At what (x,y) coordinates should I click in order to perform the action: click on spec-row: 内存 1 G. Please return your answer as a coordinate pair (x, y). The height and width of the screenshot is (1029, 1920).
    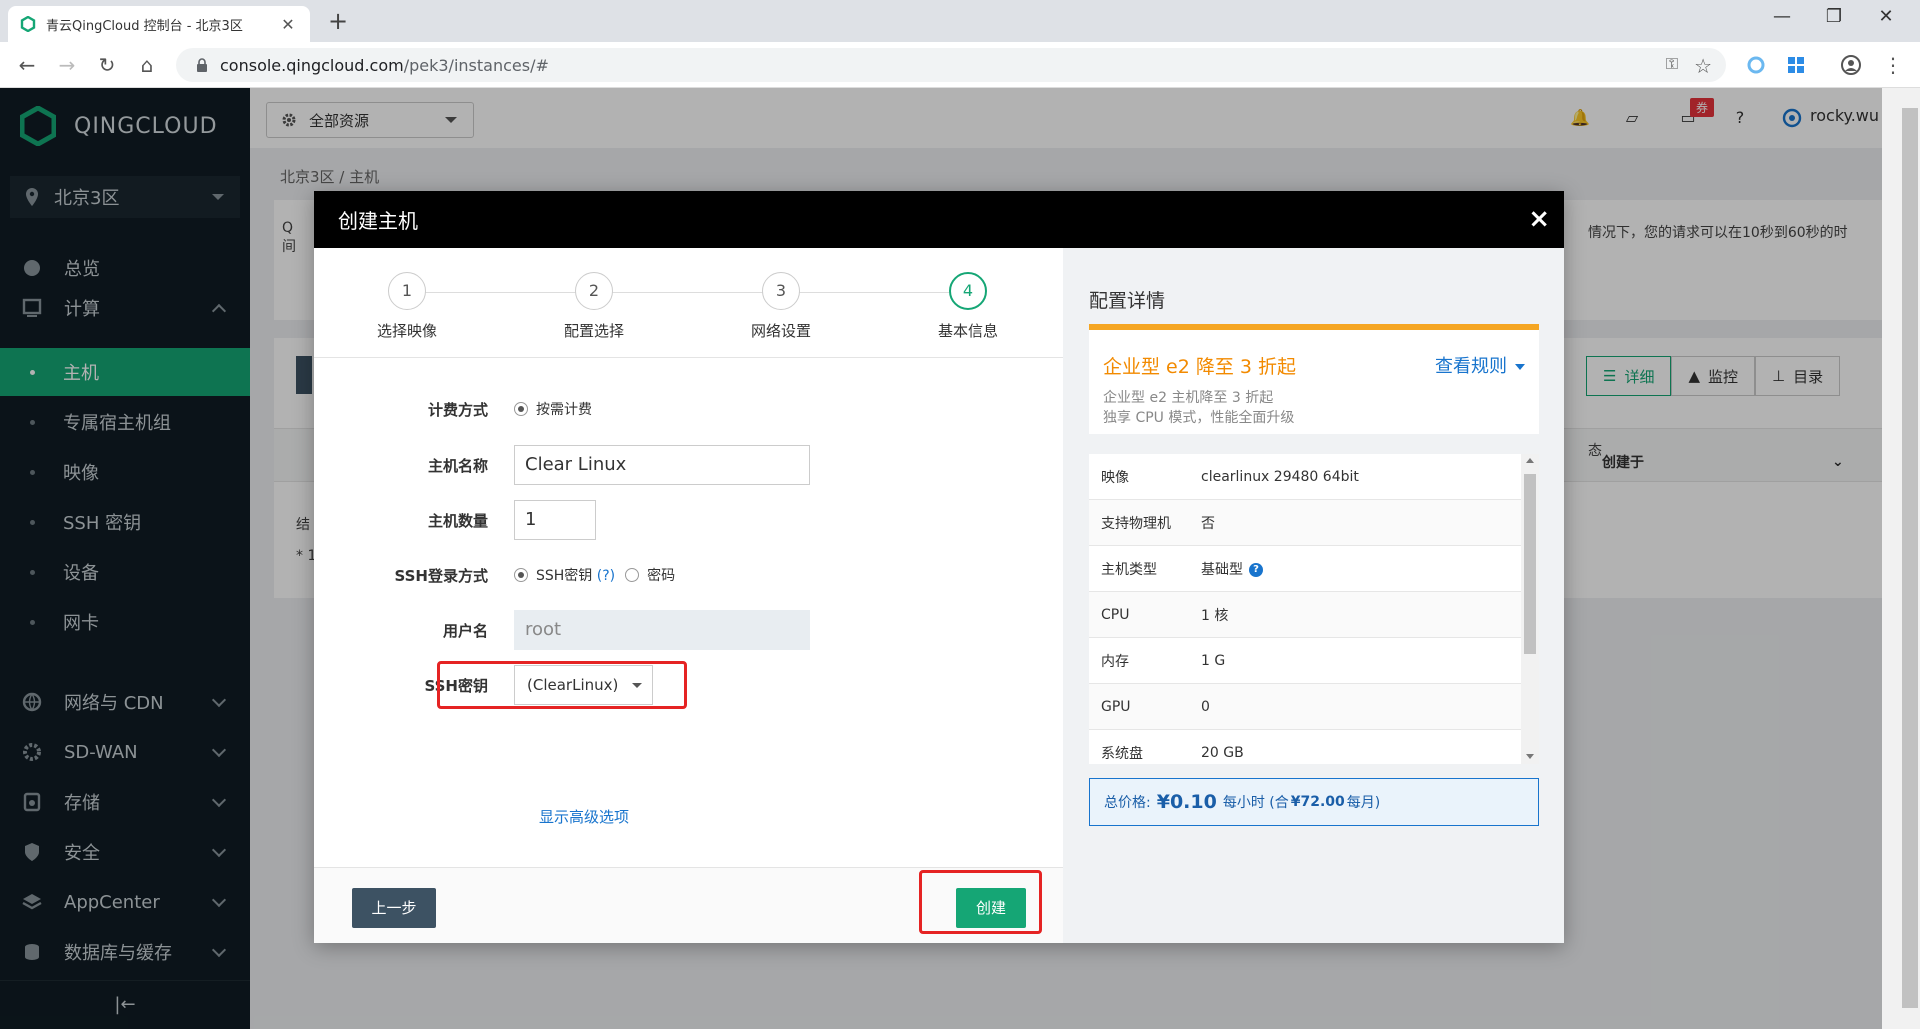
    Looking at the image, I should click on (1305, 661).